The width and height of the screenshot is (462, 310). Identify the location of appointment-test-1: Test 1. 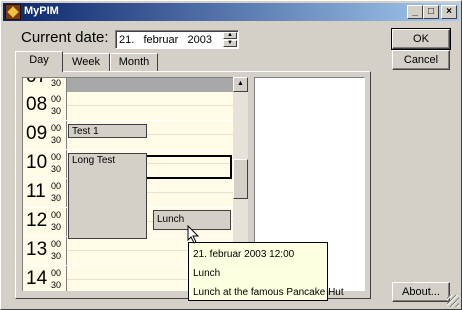
(107, 131).